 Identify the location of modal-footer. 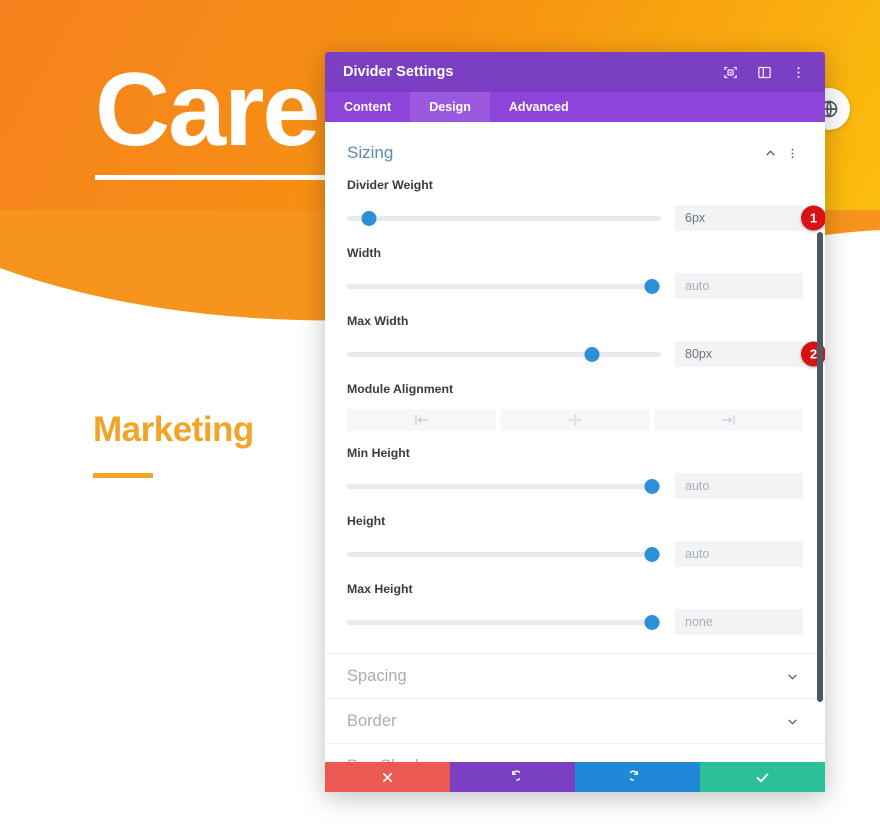
(575, 777).